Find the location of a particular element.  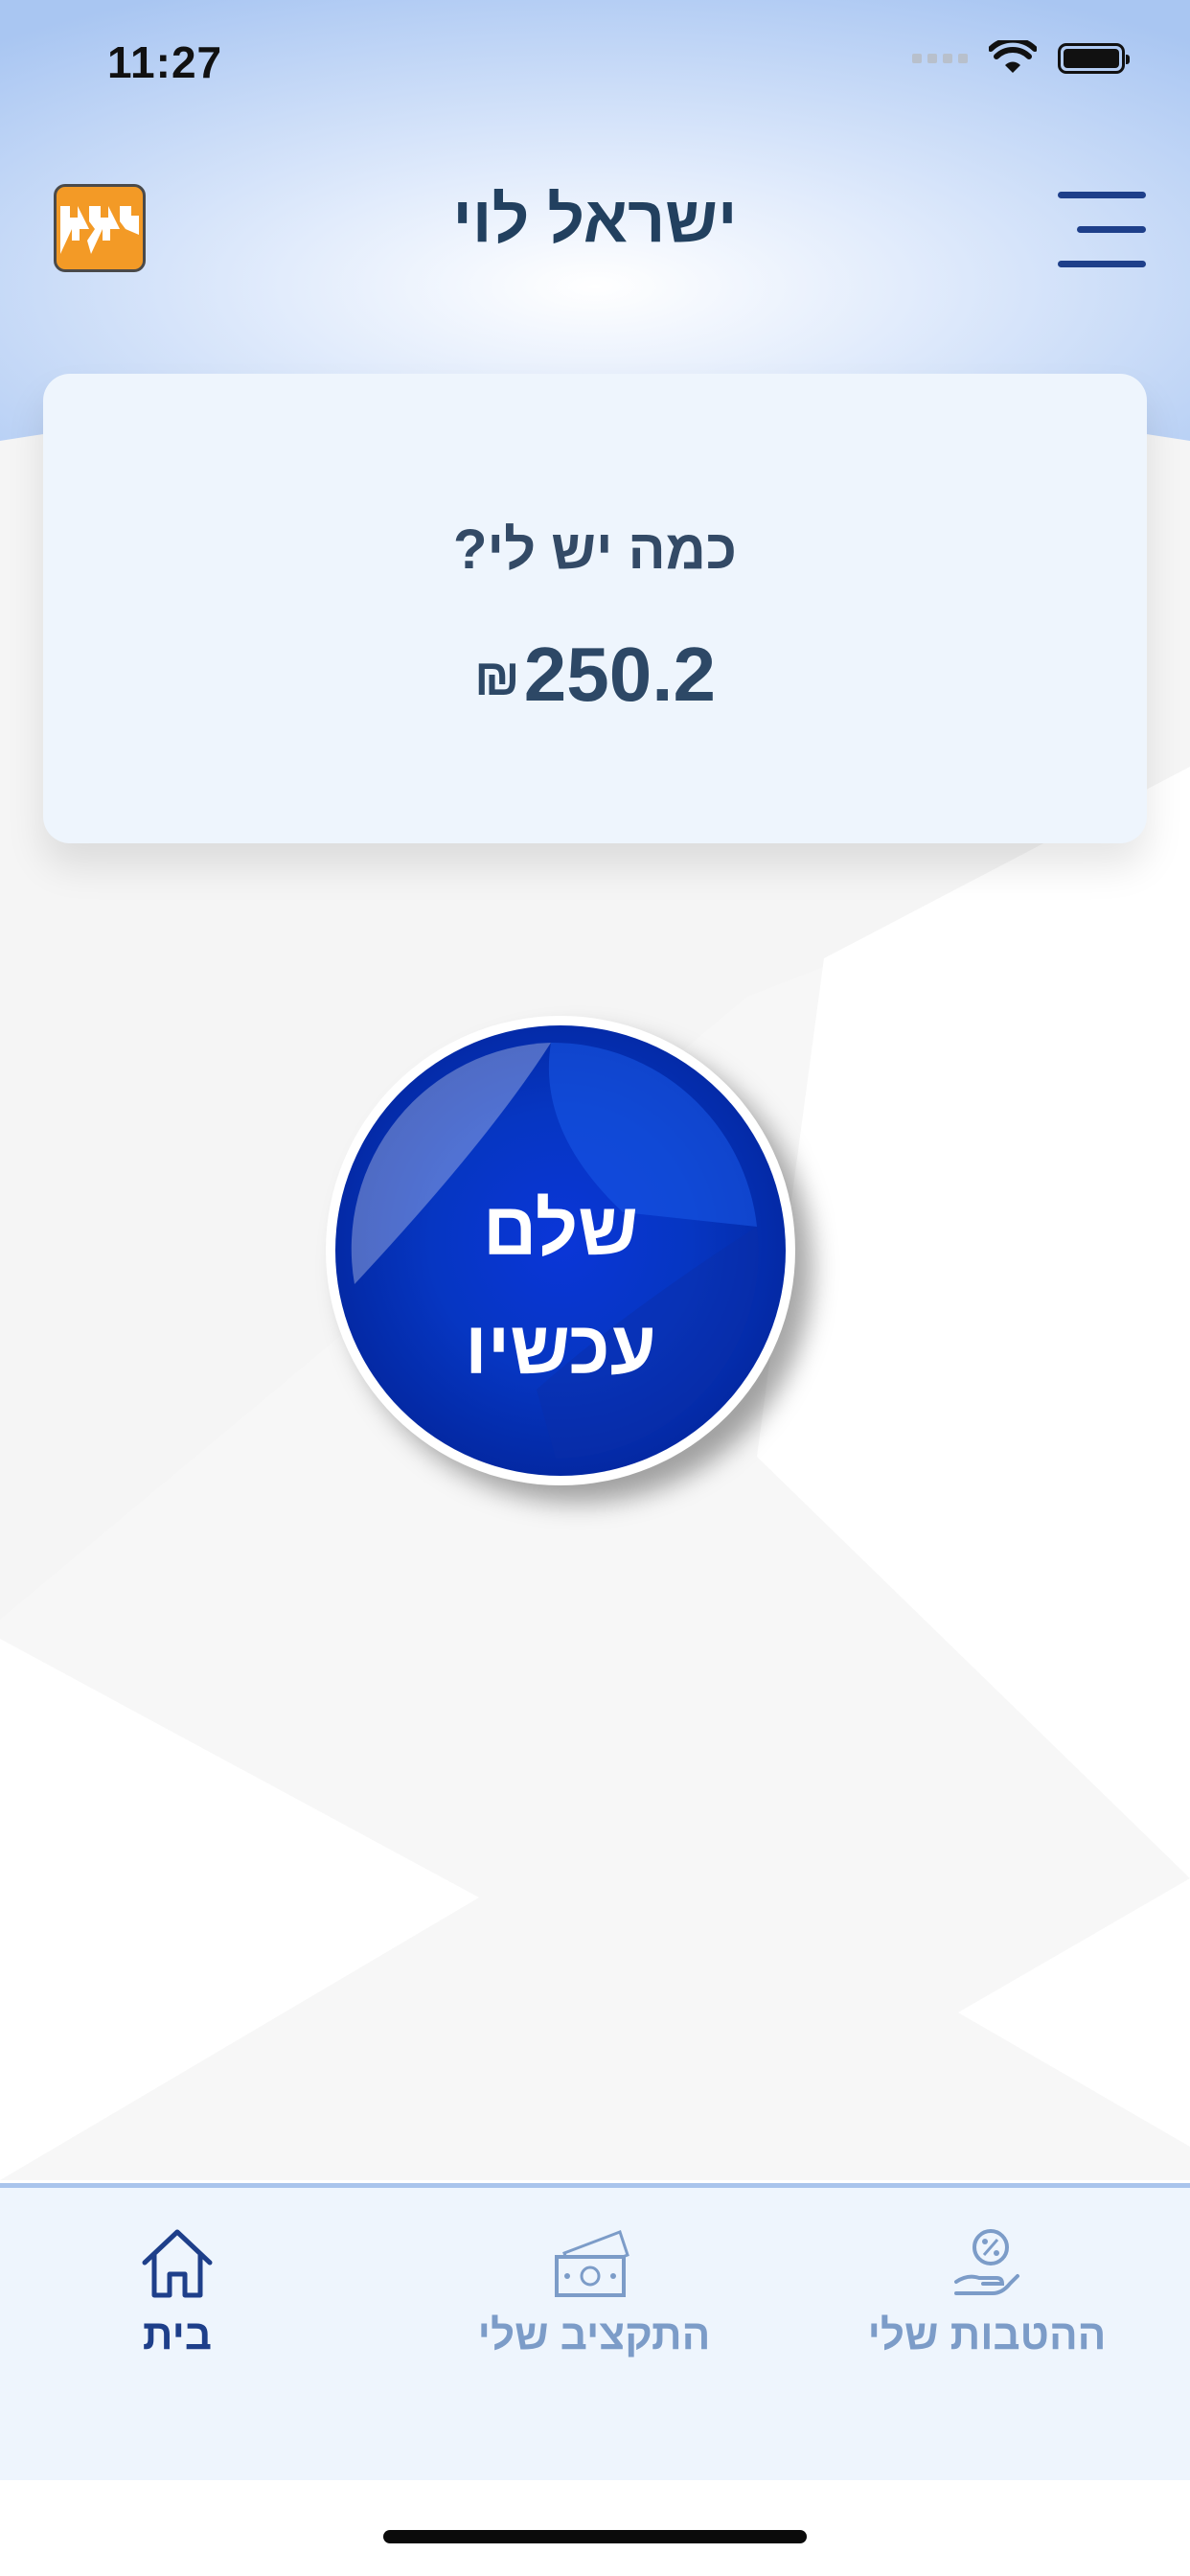

nav-item-budget: התקציב שלי is located at coordinates (594, 2291).